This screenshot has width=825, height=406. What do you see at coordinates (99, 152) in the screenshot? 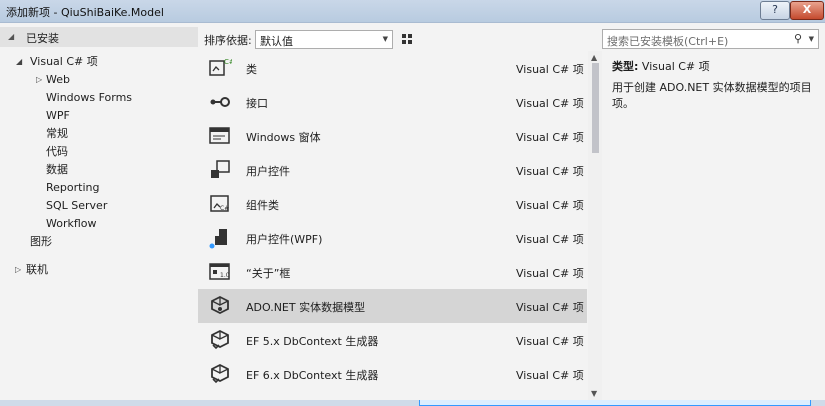
I see `tree-item: 代码` at bounding box center [99, 152].